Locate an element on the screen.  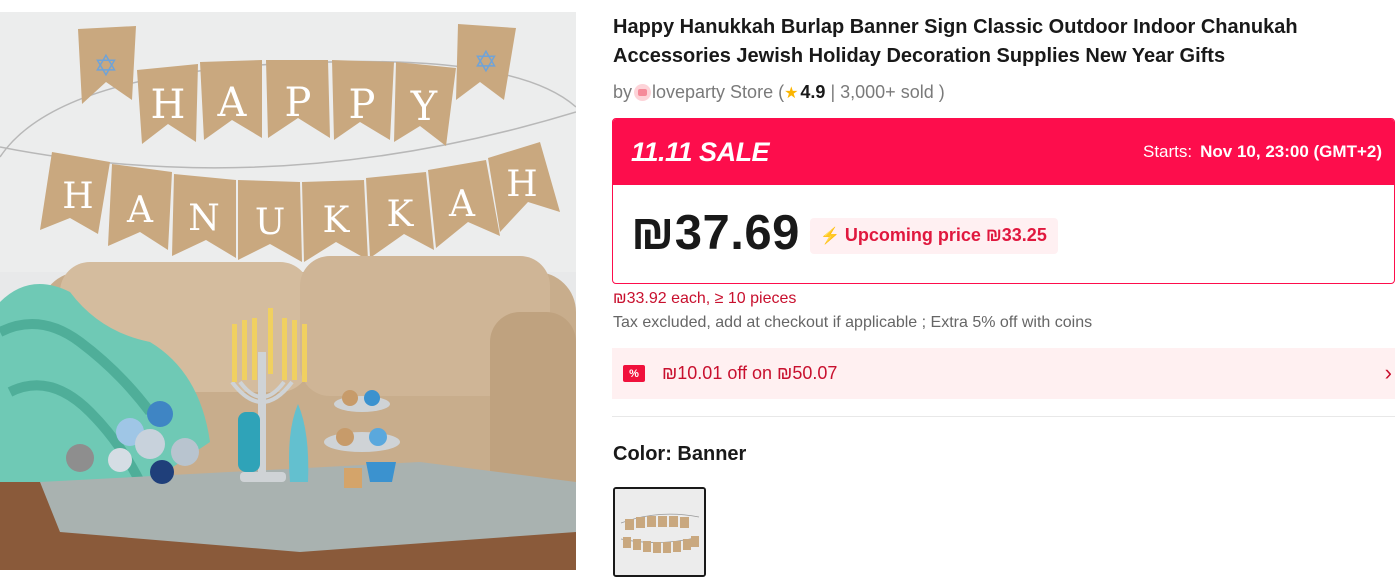
sale-header: 11.11 SALE Starts: Nov 10, 23:00 (GMT+2) is located at coordinates (1003, 152).